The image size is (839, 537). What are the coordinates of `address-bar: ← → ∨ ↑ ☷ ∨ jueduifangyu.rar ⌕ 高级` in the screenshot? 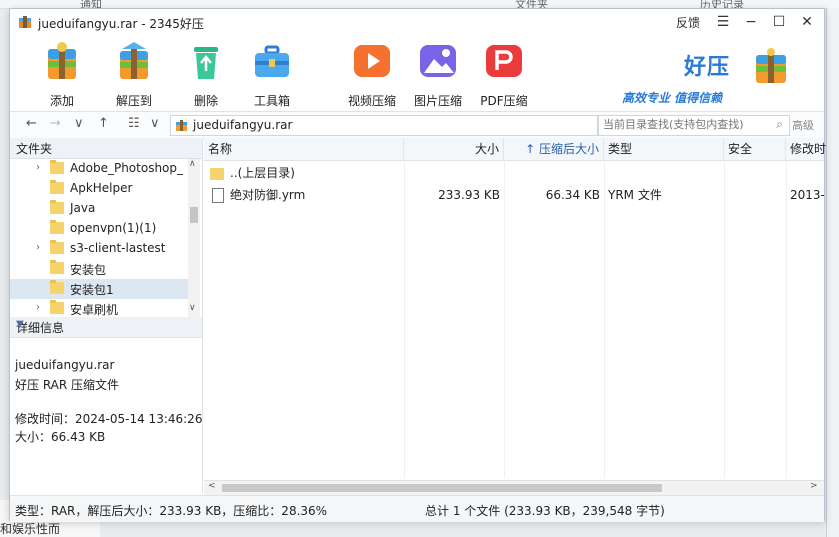 It's located at (417, 125).